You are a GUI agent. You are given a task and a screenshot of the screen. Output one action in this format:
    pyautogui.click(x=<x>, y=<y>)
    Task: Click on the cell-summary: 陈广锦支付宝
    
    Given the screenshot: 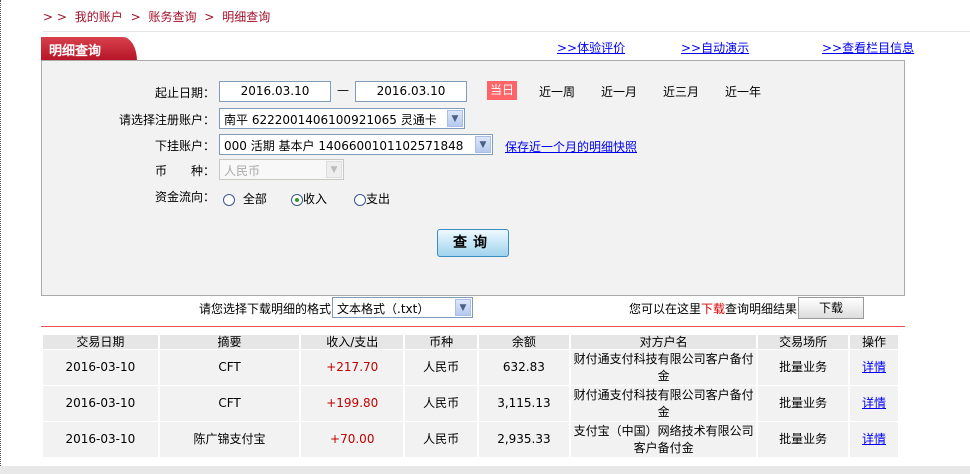 What is the action you would take?
    pyautogui.click(x=229, y=439)
    